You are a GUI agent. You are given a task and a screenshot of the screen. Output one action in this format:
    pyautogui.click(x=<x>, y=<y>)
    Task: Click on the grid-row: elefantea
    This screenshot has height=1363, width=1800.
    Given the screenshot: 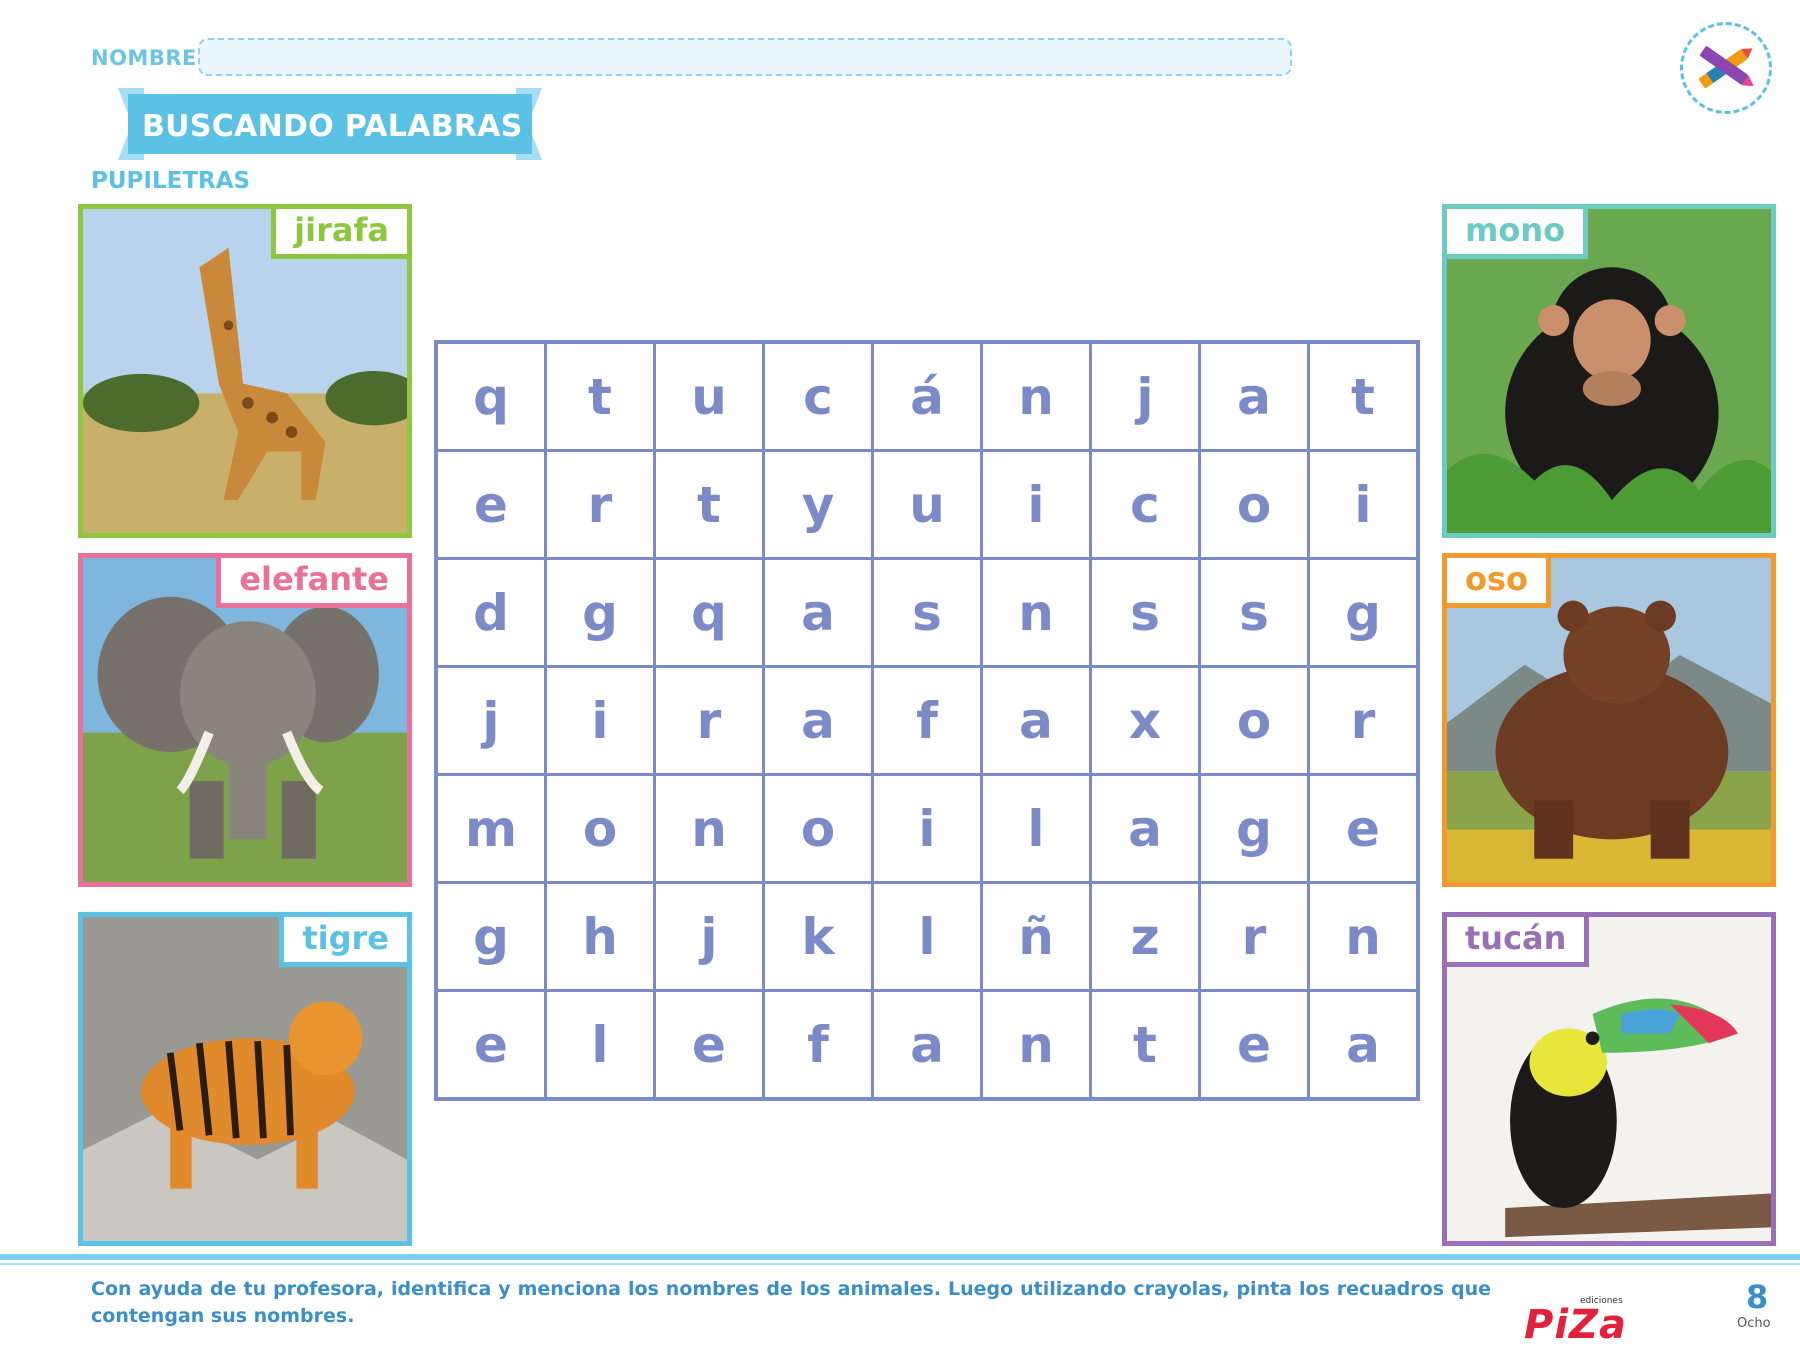 What is the action you would take?
    pyautogui.click(x=927, y=1045)
    